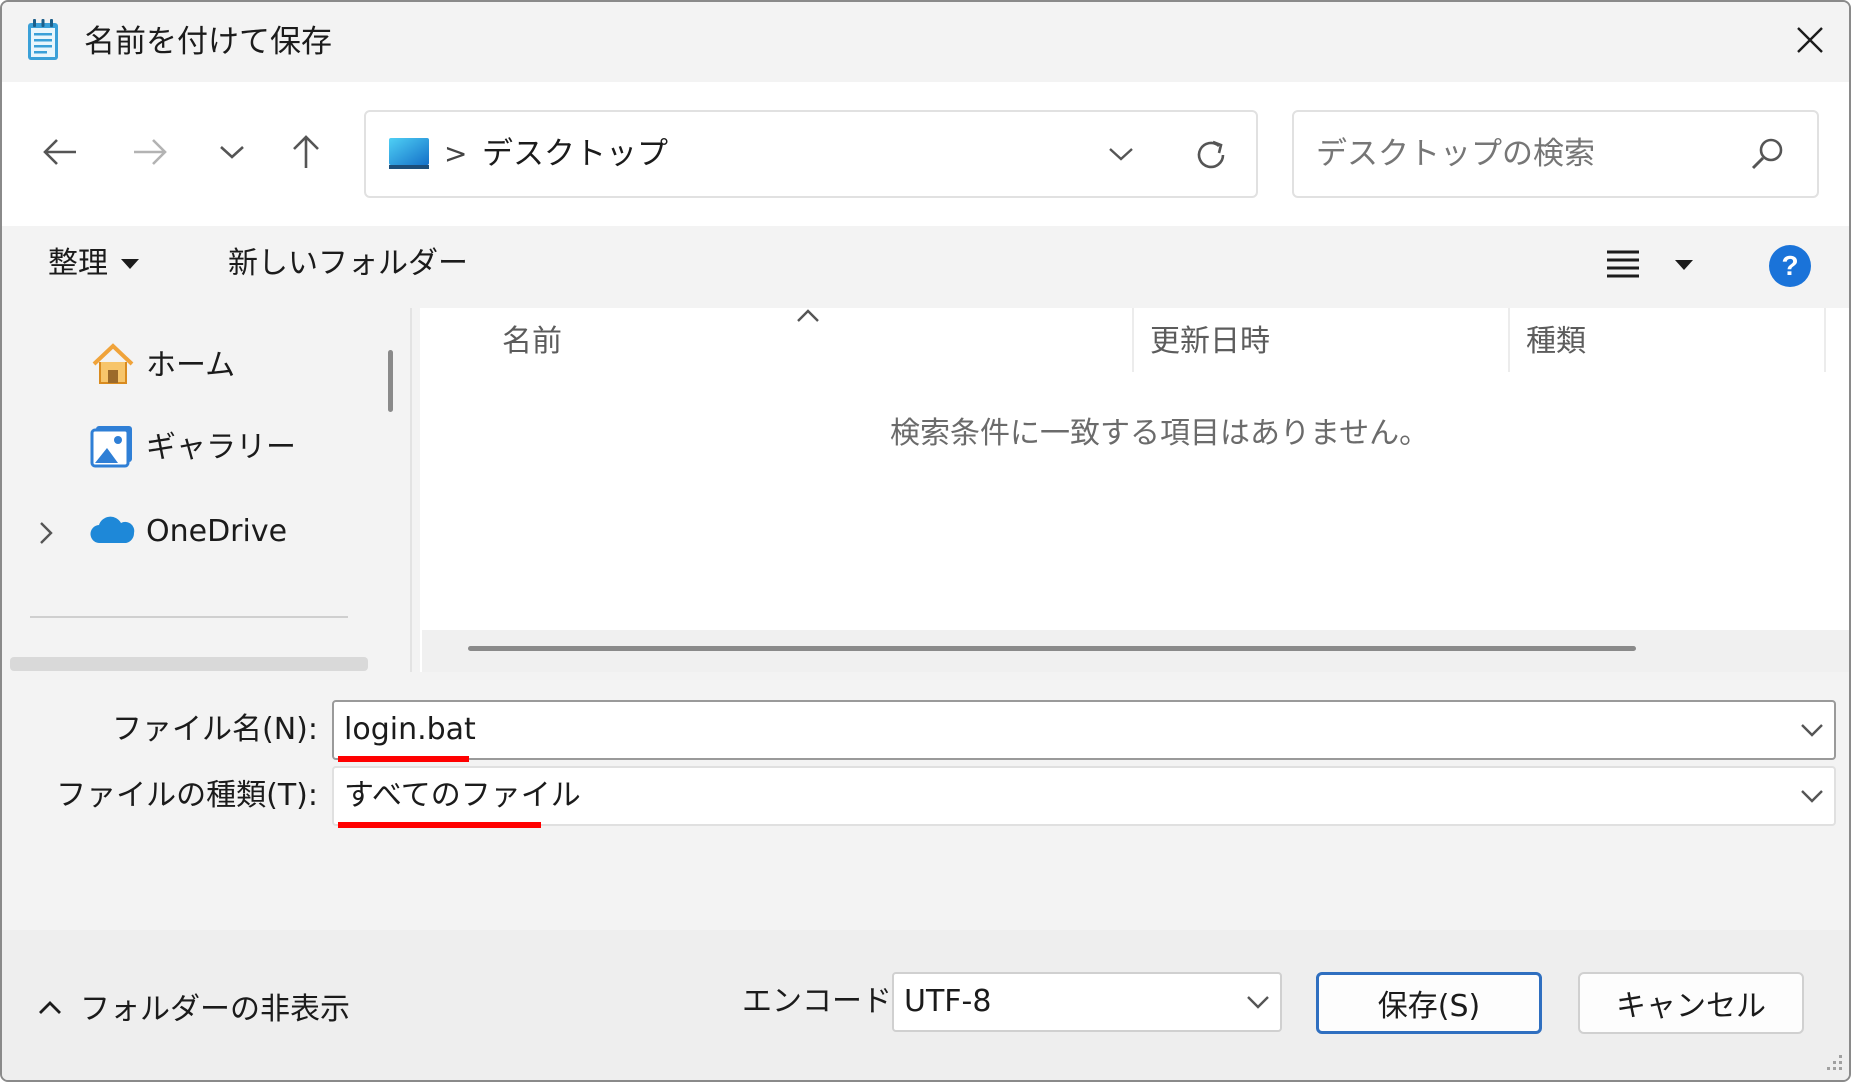 This screenshot has width=1851, height=1082. What do you see at coordinates (46, 535) in the screenshot?
I see `expand-chevron-icon` at bounding box center [46, 535].